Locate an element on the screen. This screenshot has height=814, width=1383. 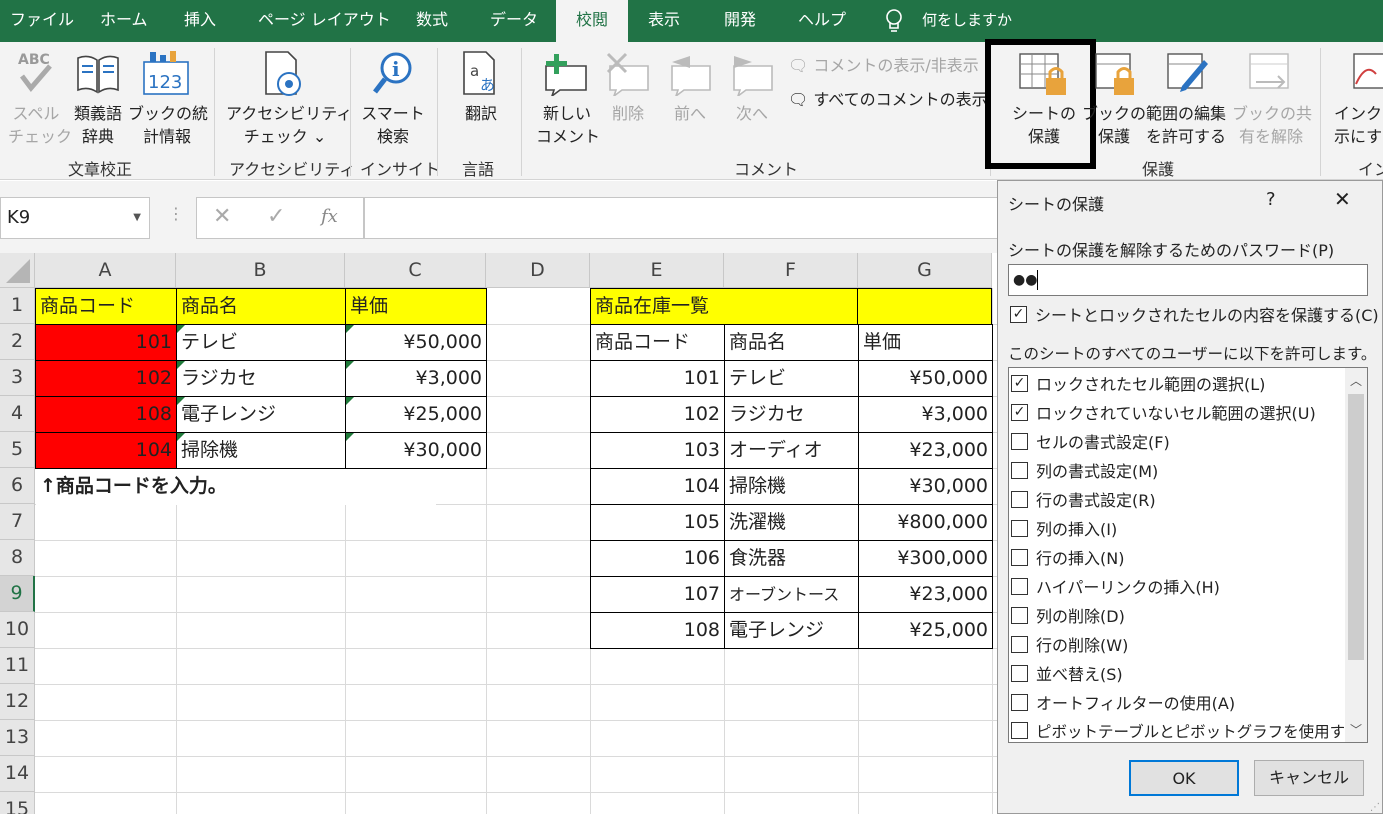
cell-a1: 商品コード is located at coordinates (106, 306).